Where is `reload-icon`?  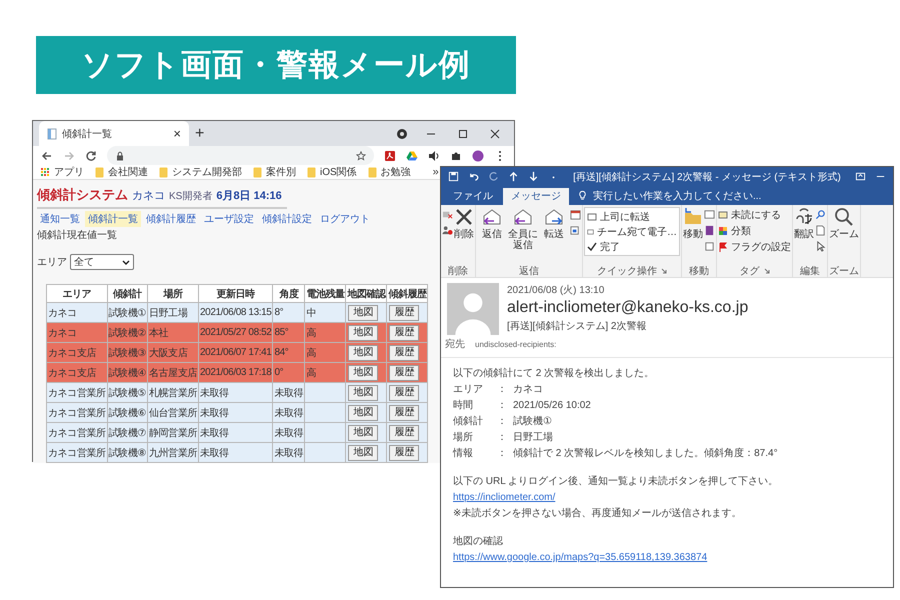 reload-icon is located at coordinates (91, 156).